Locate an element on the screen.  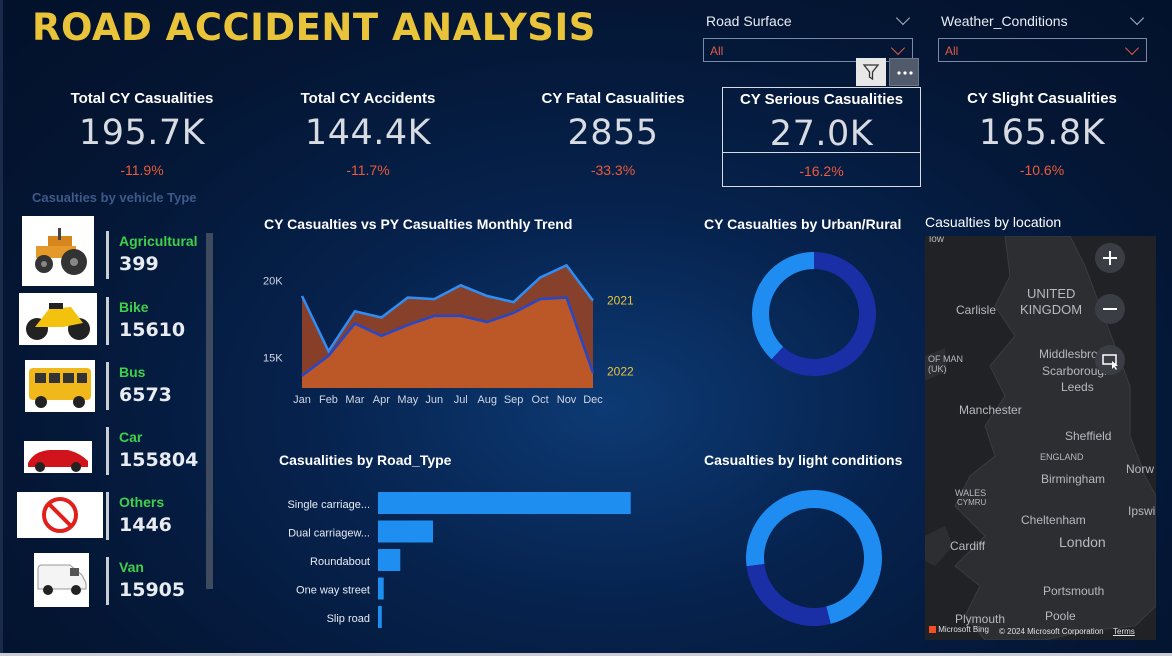
map-label: Cardiff is located at coordinates (968, 546).